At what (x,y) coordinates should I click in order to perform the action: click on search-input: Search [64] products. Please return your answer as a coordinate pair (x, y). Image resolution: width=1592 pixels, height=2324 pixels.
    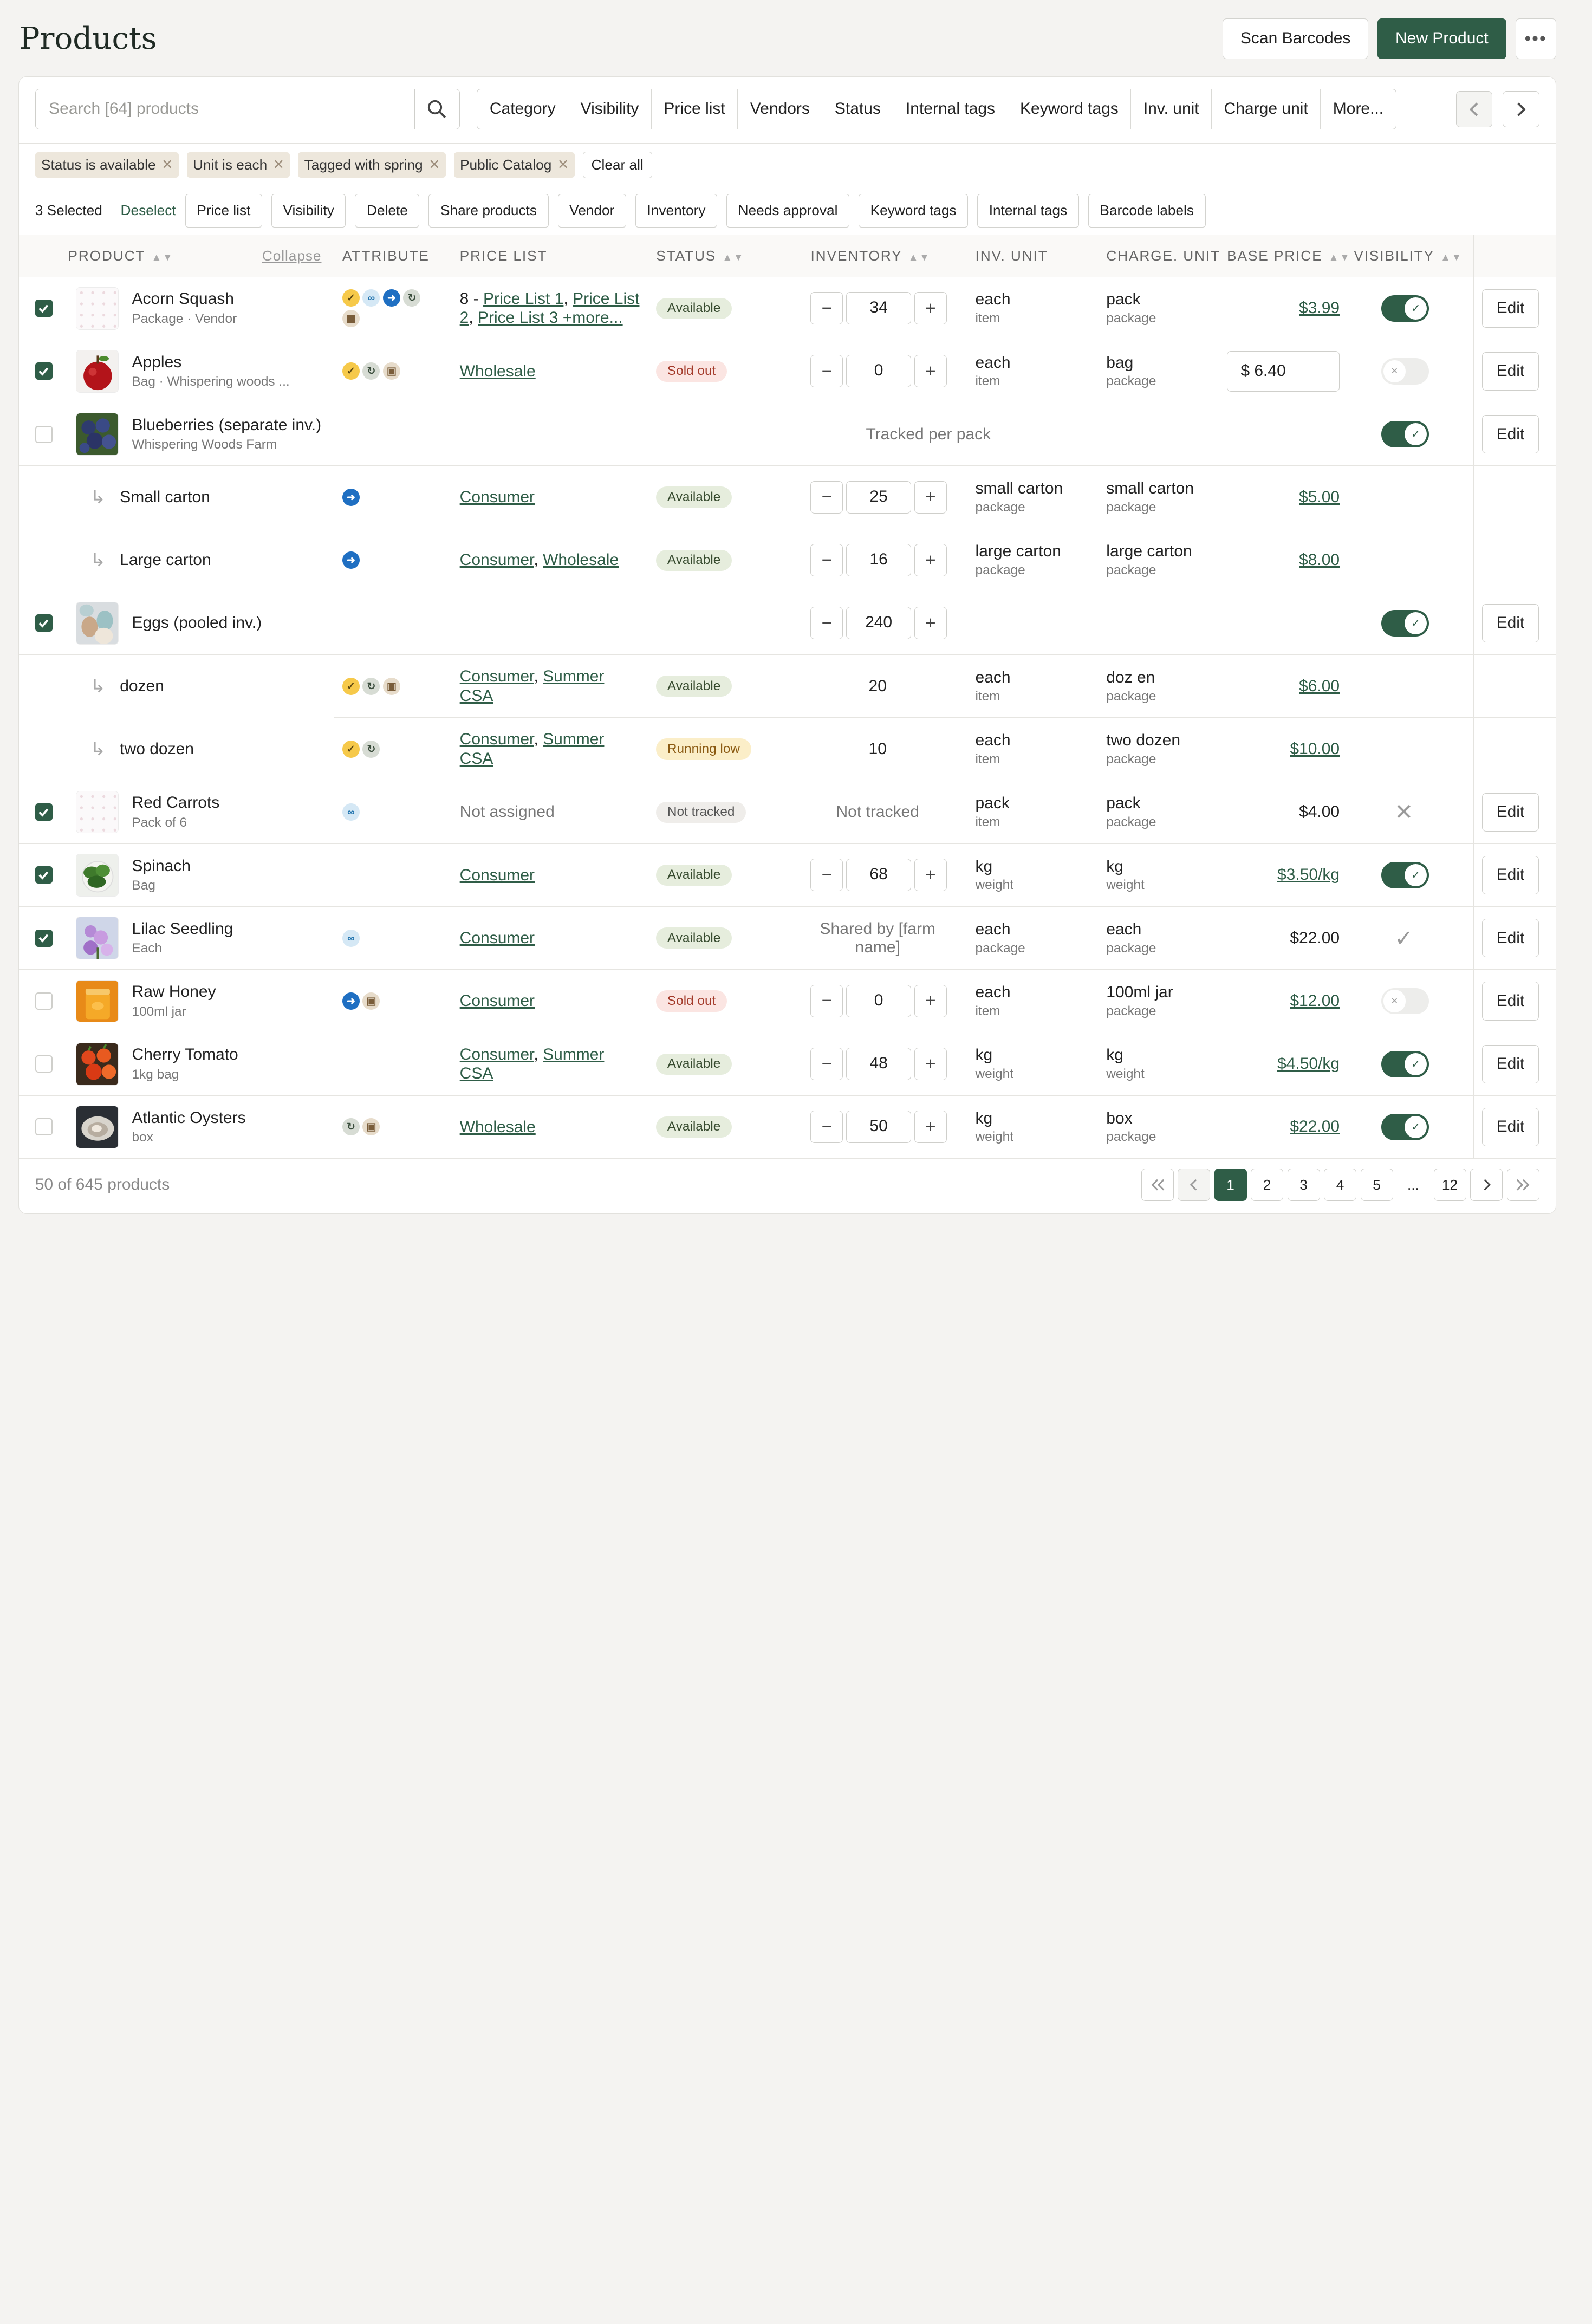
    Looking at the image, I should click on (225, 109).